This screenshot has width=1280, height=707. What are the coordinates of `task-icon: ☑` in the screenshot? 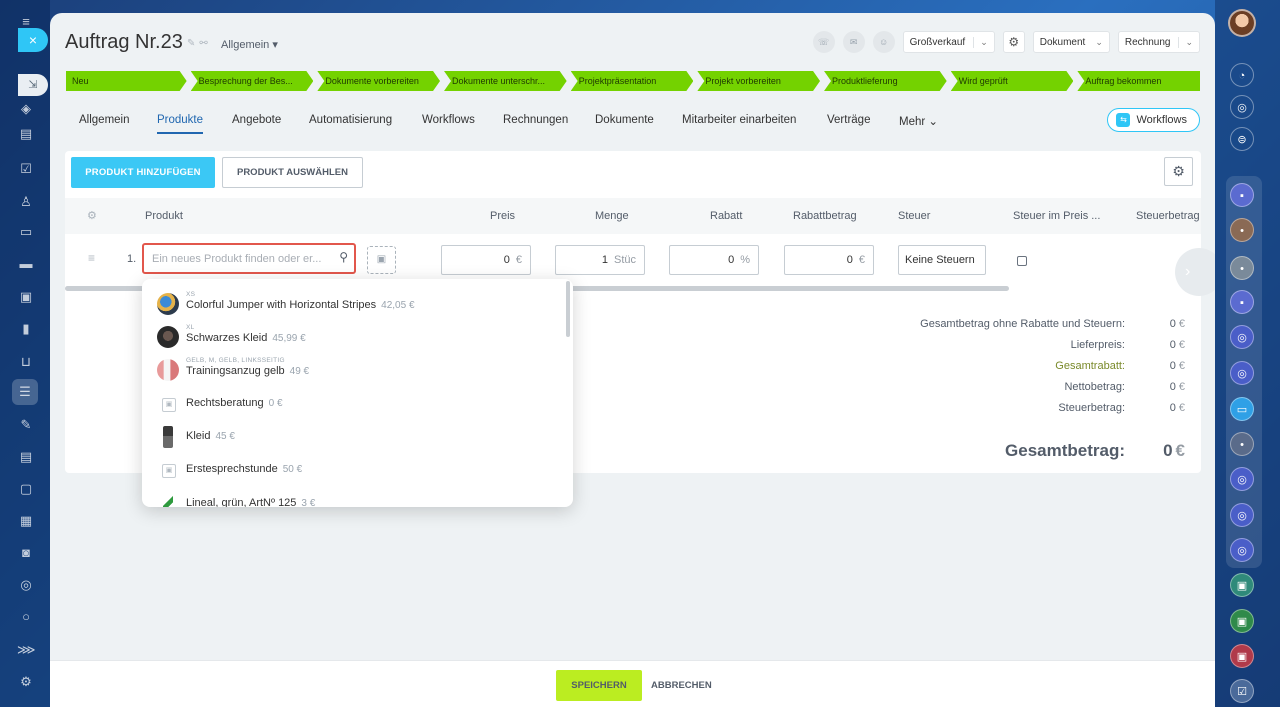 It's located at (26, 169).